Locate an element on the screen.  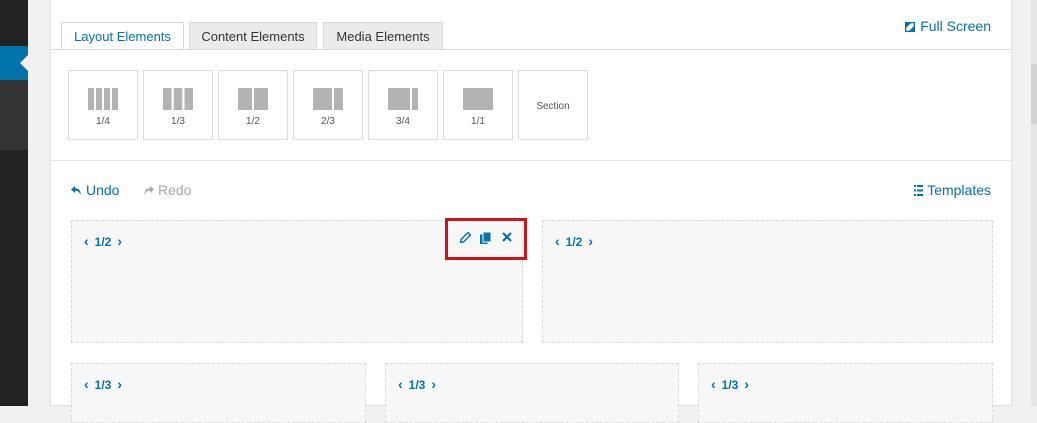
undo-icon is located at coordinates (76, 190).